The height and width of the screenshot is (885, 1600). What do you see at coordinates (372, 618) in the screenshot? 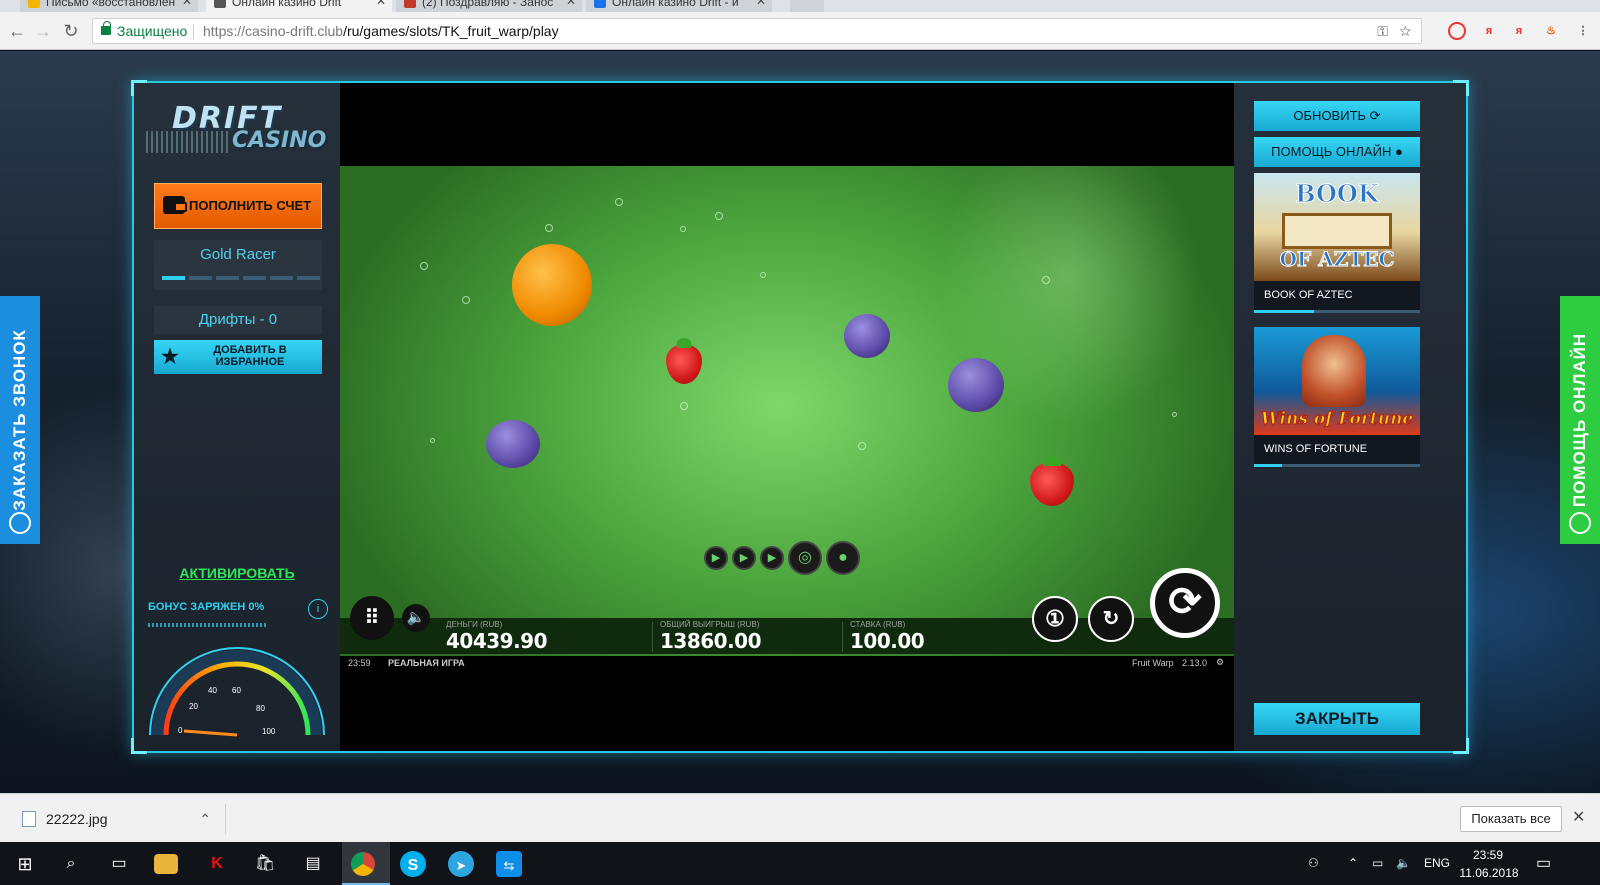
I see `menu-grid-icon: ⠿` at bounding box center [372, 618].